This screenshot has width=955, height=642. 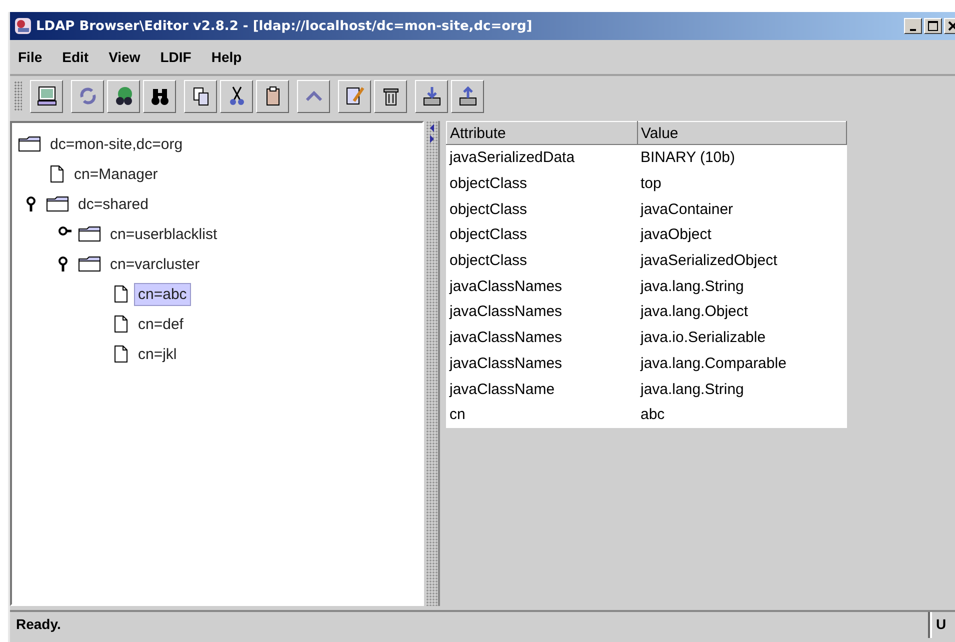 I want to click on column-header: Attribute, so click(x=542, y=133).